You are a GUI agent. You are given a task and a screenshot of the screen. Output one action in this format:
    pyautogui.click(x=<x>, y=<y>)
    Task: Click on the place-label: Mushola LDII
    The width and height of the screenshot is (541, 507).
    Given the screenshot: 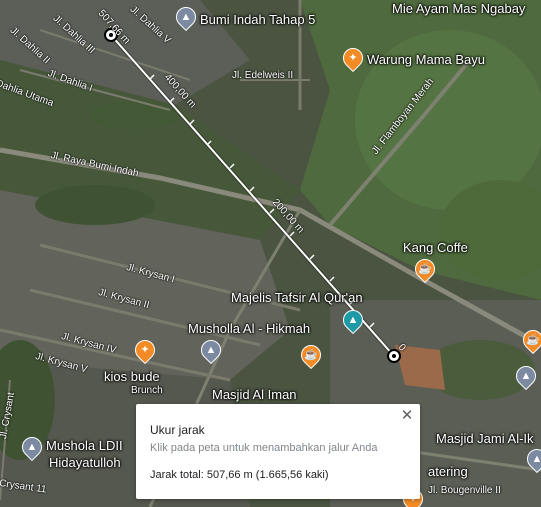 What is the action you would take?
    pyautogui.click(x=84, y=445)
    